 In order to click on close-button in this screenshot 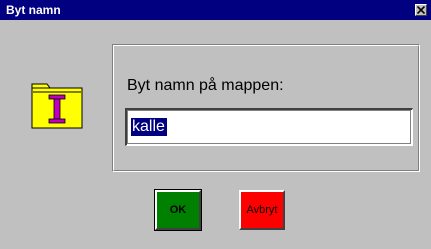, I will do `click(421, 10)`.